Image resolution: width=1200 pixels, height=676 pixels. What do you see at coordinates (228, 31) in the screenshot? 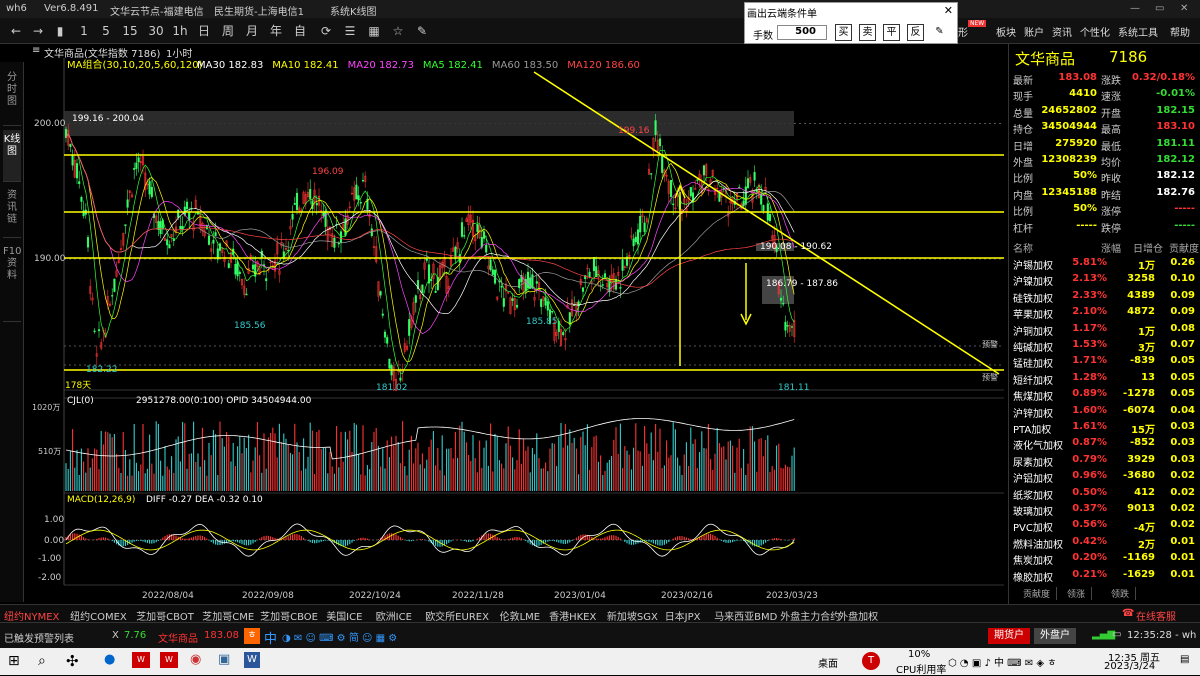
I see `period-week: 周` at bounding box center [228, 31].